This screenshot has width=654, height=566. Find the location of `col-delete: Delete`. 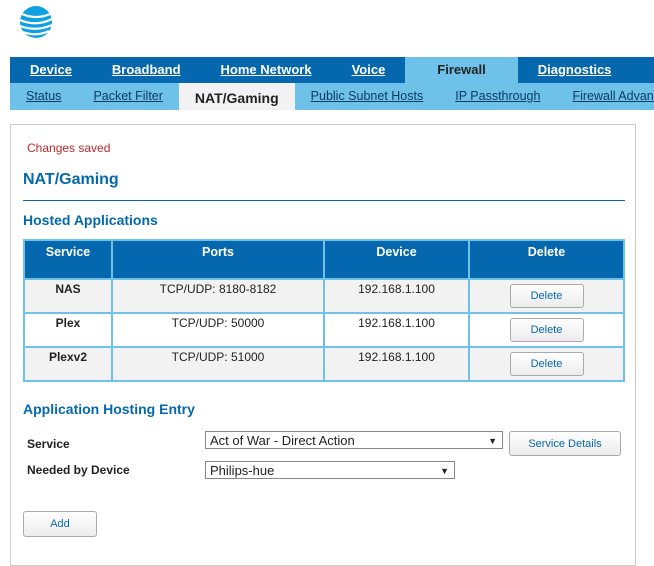

col-delete: Delete is located at coordinates (546, 259).